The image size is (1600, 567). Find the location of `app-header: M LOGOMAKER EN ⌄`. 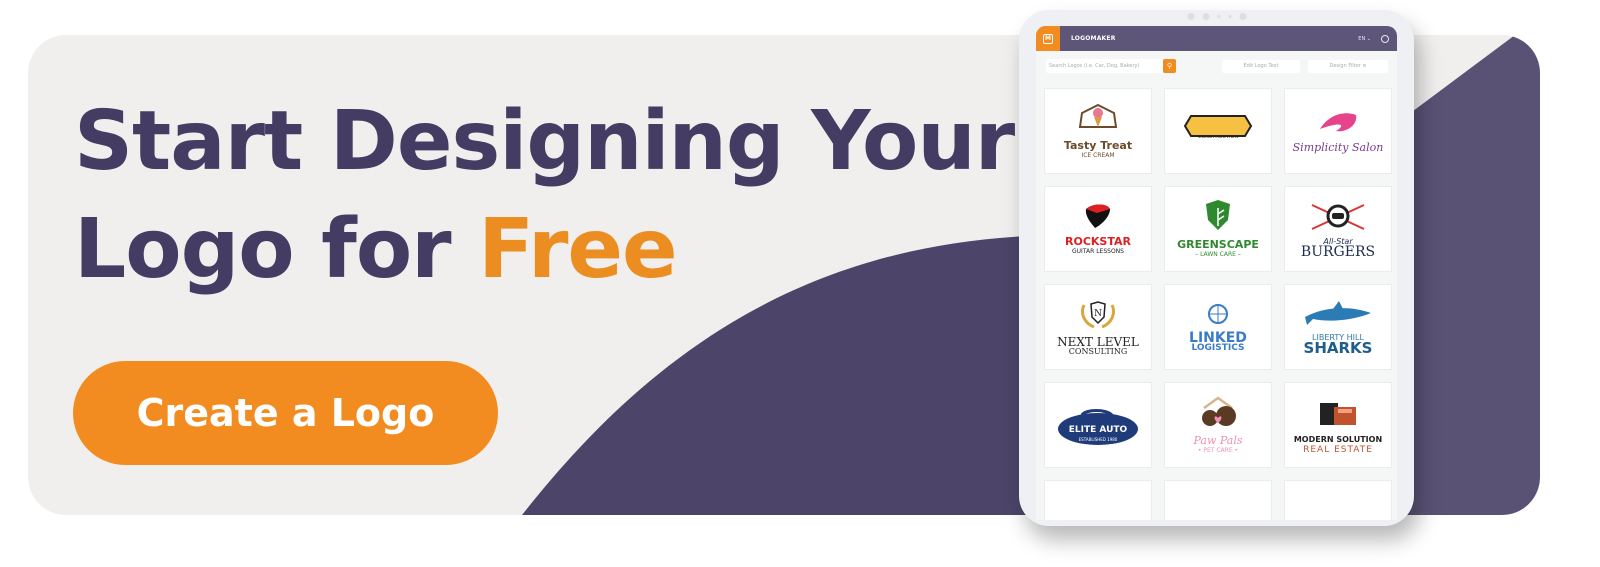

app-header: M LOGOMAKER EN ⌄ is located at coordinates (1216, 38).